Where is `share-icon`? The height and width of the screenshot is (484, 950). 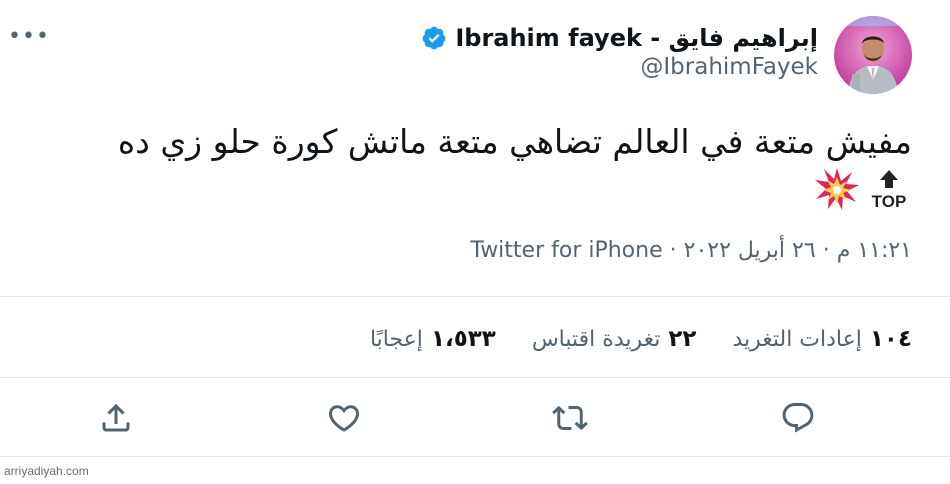
share-icon is located at coordinates (116, 418).